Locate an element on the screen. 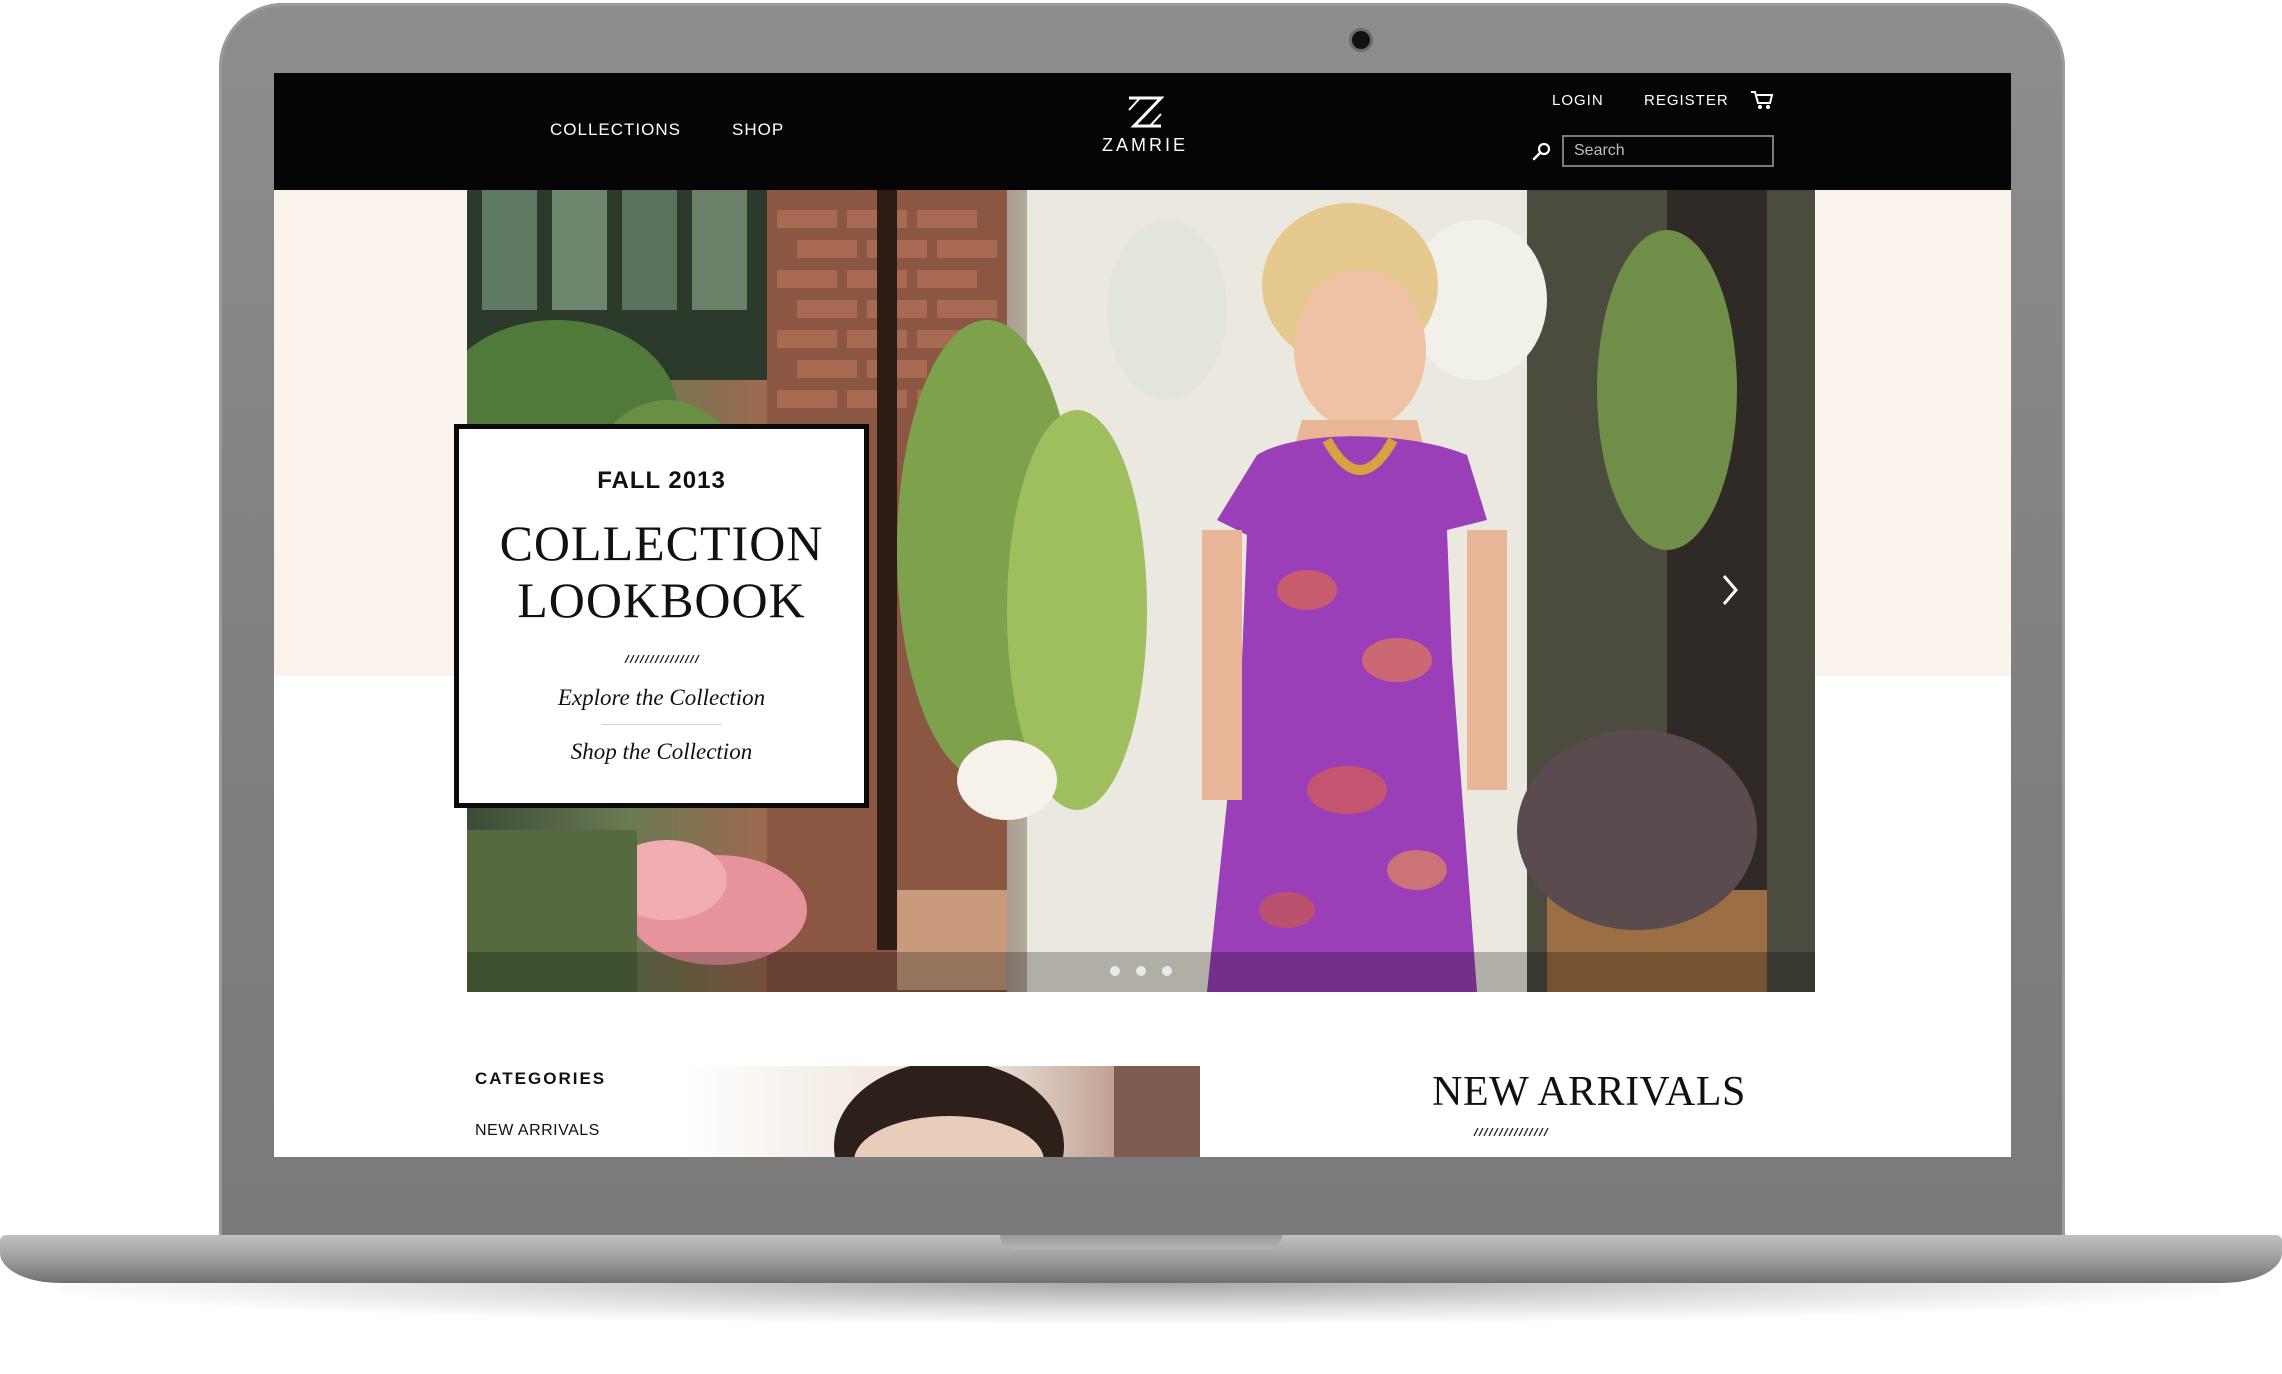  cart-icon is located at coordinates (1762, 100).